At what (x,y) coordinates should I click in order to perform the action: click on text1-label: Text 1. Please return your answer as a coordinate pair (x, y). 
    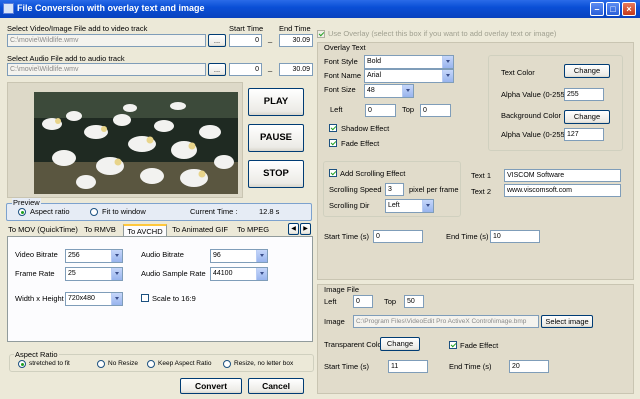
    Looking at the image, I should click on (481, 175).